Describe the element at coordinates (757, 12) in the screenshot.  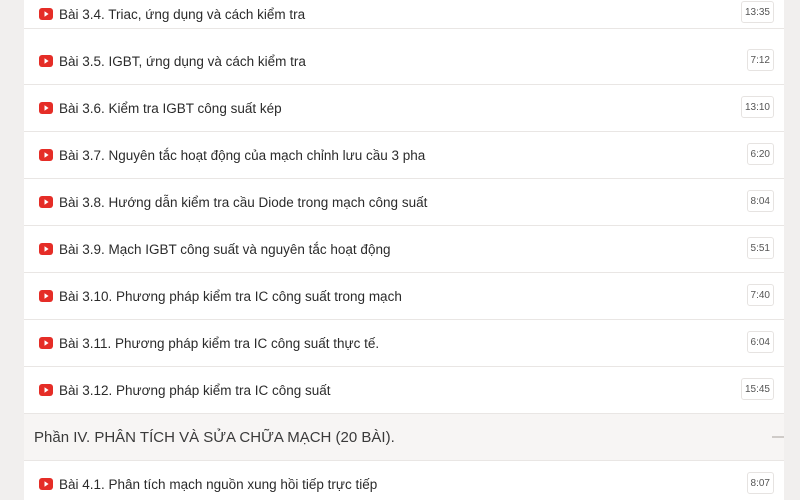
I see `lesson-duration: 13:35` at that location.